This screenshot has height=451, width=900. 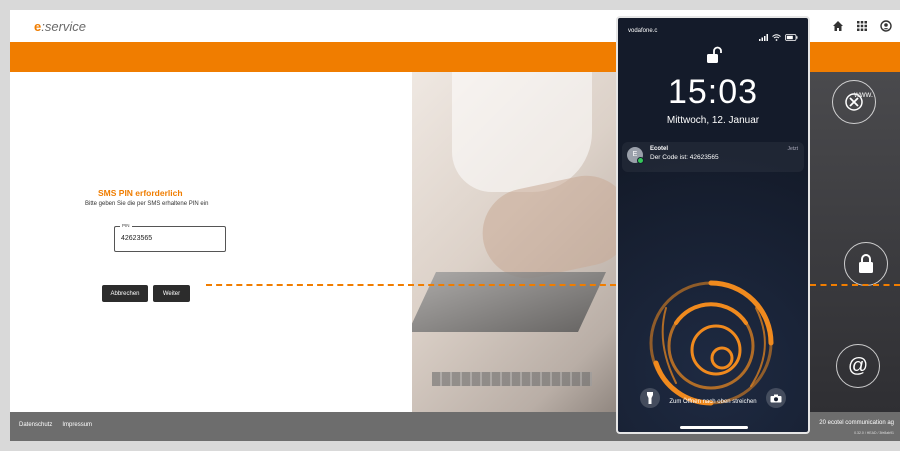 I want to click on lockscreen-date: Mittwoch, 12. Januar, so click(x=713, y=120).